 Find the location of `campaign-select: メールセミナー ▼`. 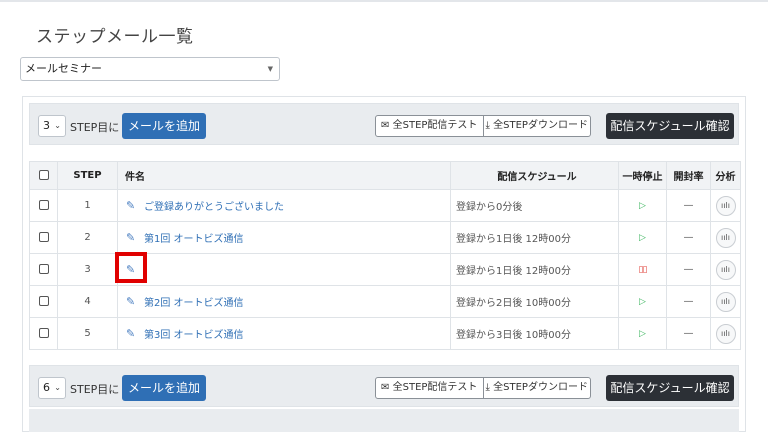

campaign-select: メールセミナー ▼ is located at coordinates (150, 69).